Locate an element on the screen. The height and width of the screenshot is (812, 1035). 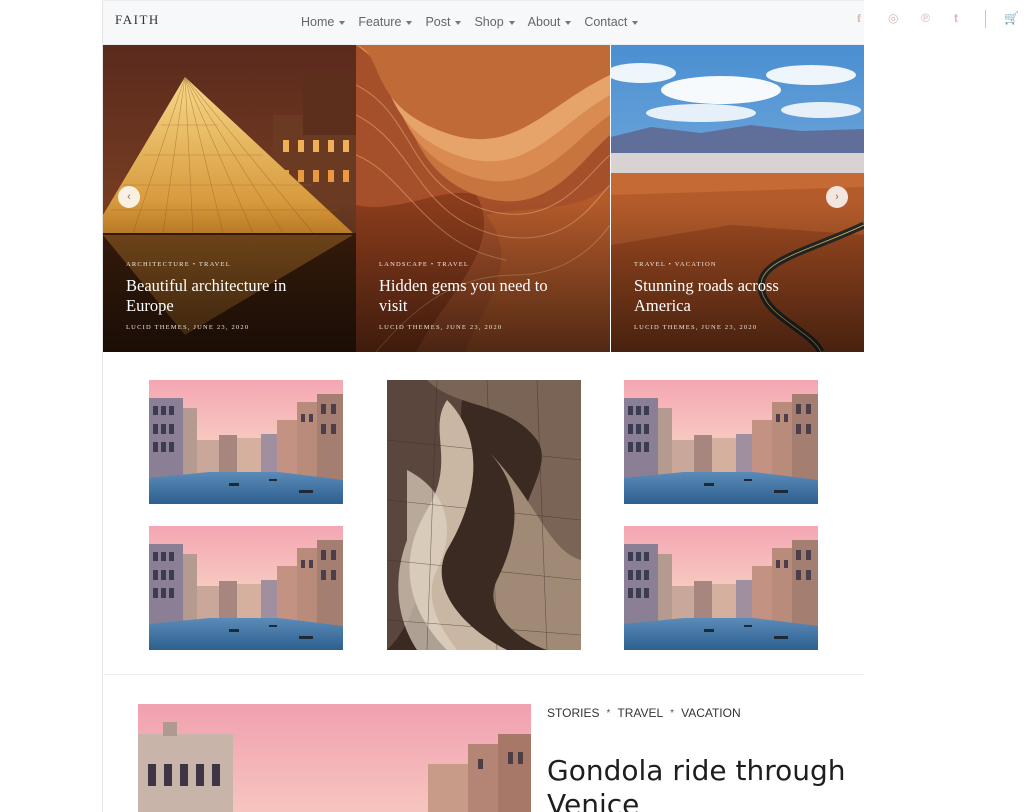
post-category-link: STORIES is located at coordinates (573, 713).